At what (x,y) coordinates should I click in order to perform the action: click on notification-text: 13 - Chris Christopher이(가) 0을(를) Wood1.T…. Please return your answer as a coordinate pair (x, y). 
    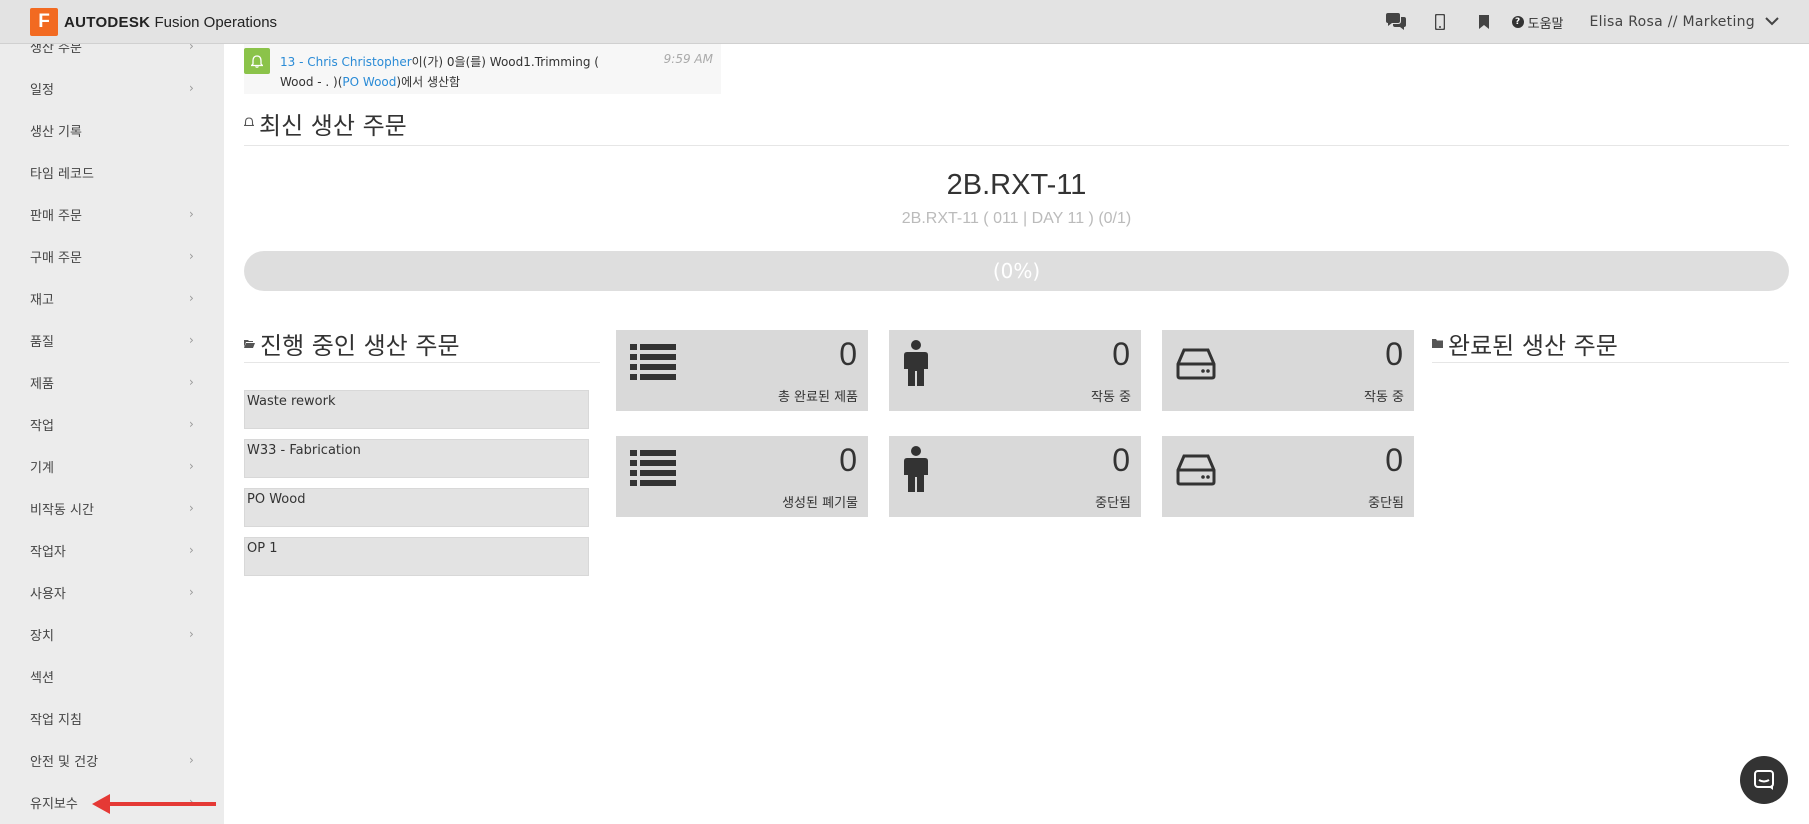
    Looking at the image, I should click on (460, 72).